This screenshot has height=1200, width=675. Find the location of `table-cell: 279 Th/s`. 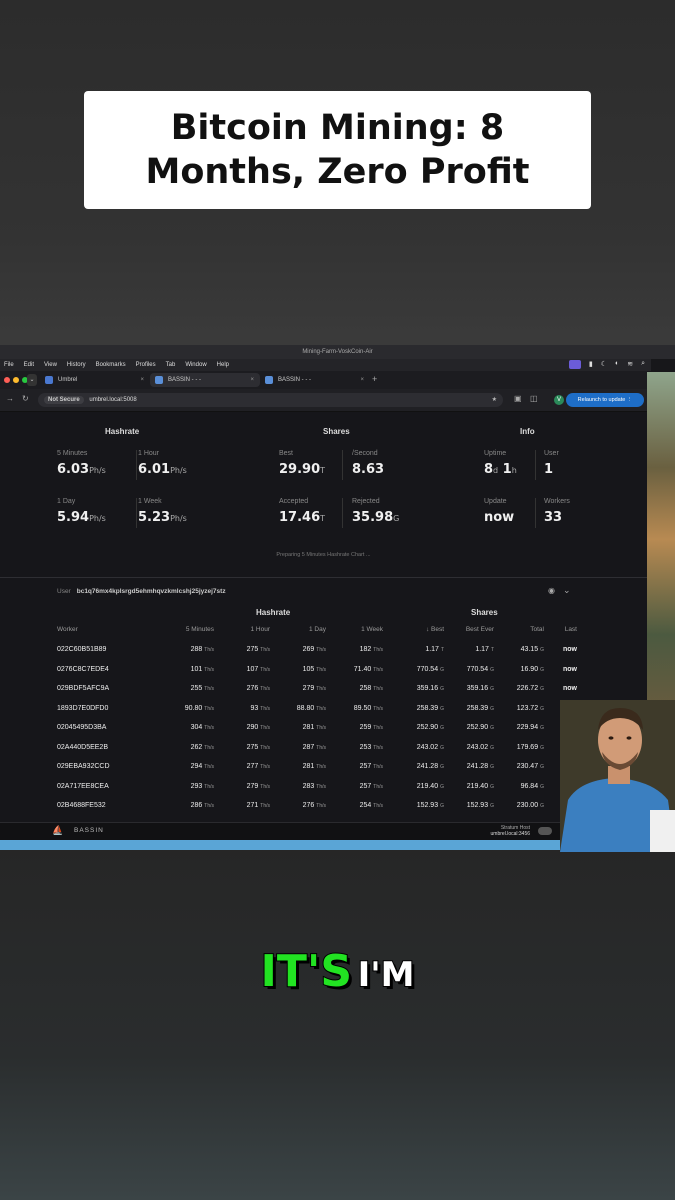

table-cell: 279 Th/s is located at coordinates (299, 688).